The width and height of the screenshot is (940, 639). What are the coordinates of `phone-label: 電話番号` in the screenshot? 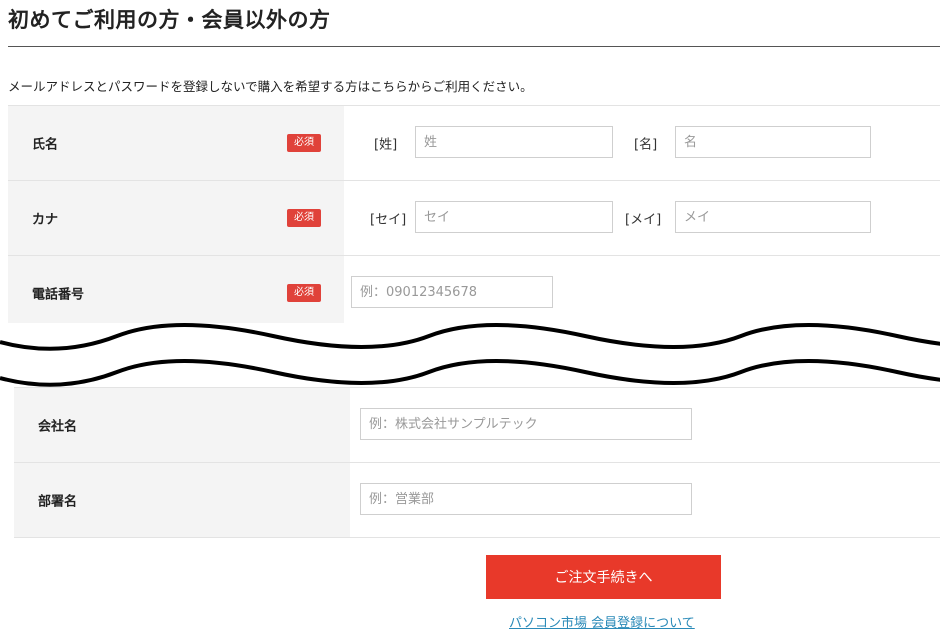 It's located at (58, 295).